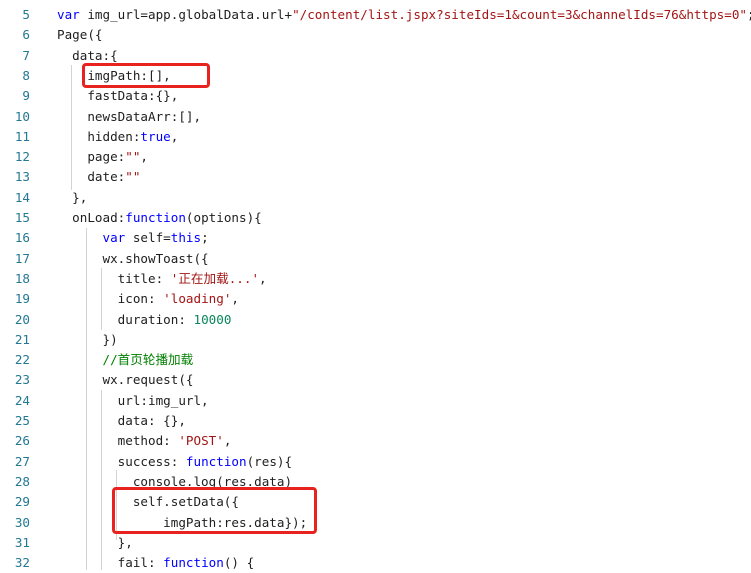  I want to click on code-line: 21 }), so click(375, 340).